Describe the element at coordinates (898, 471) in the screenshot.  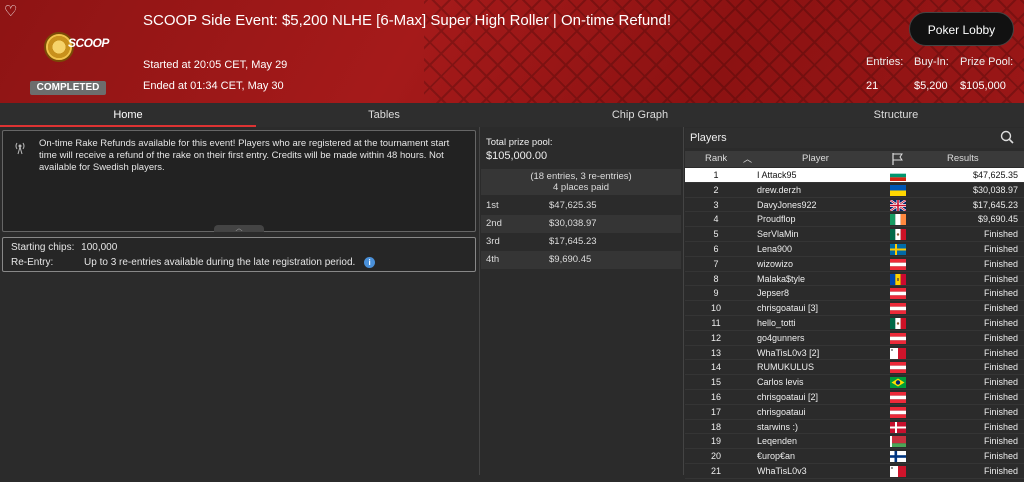
I see `malta-flag-icon` at that location.